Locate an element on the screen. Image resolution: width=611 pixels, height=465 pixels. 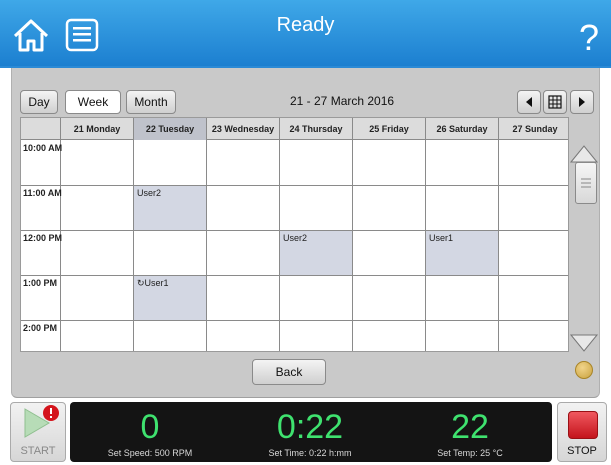
arrow-right-icon is located at coordinates (582, 102).